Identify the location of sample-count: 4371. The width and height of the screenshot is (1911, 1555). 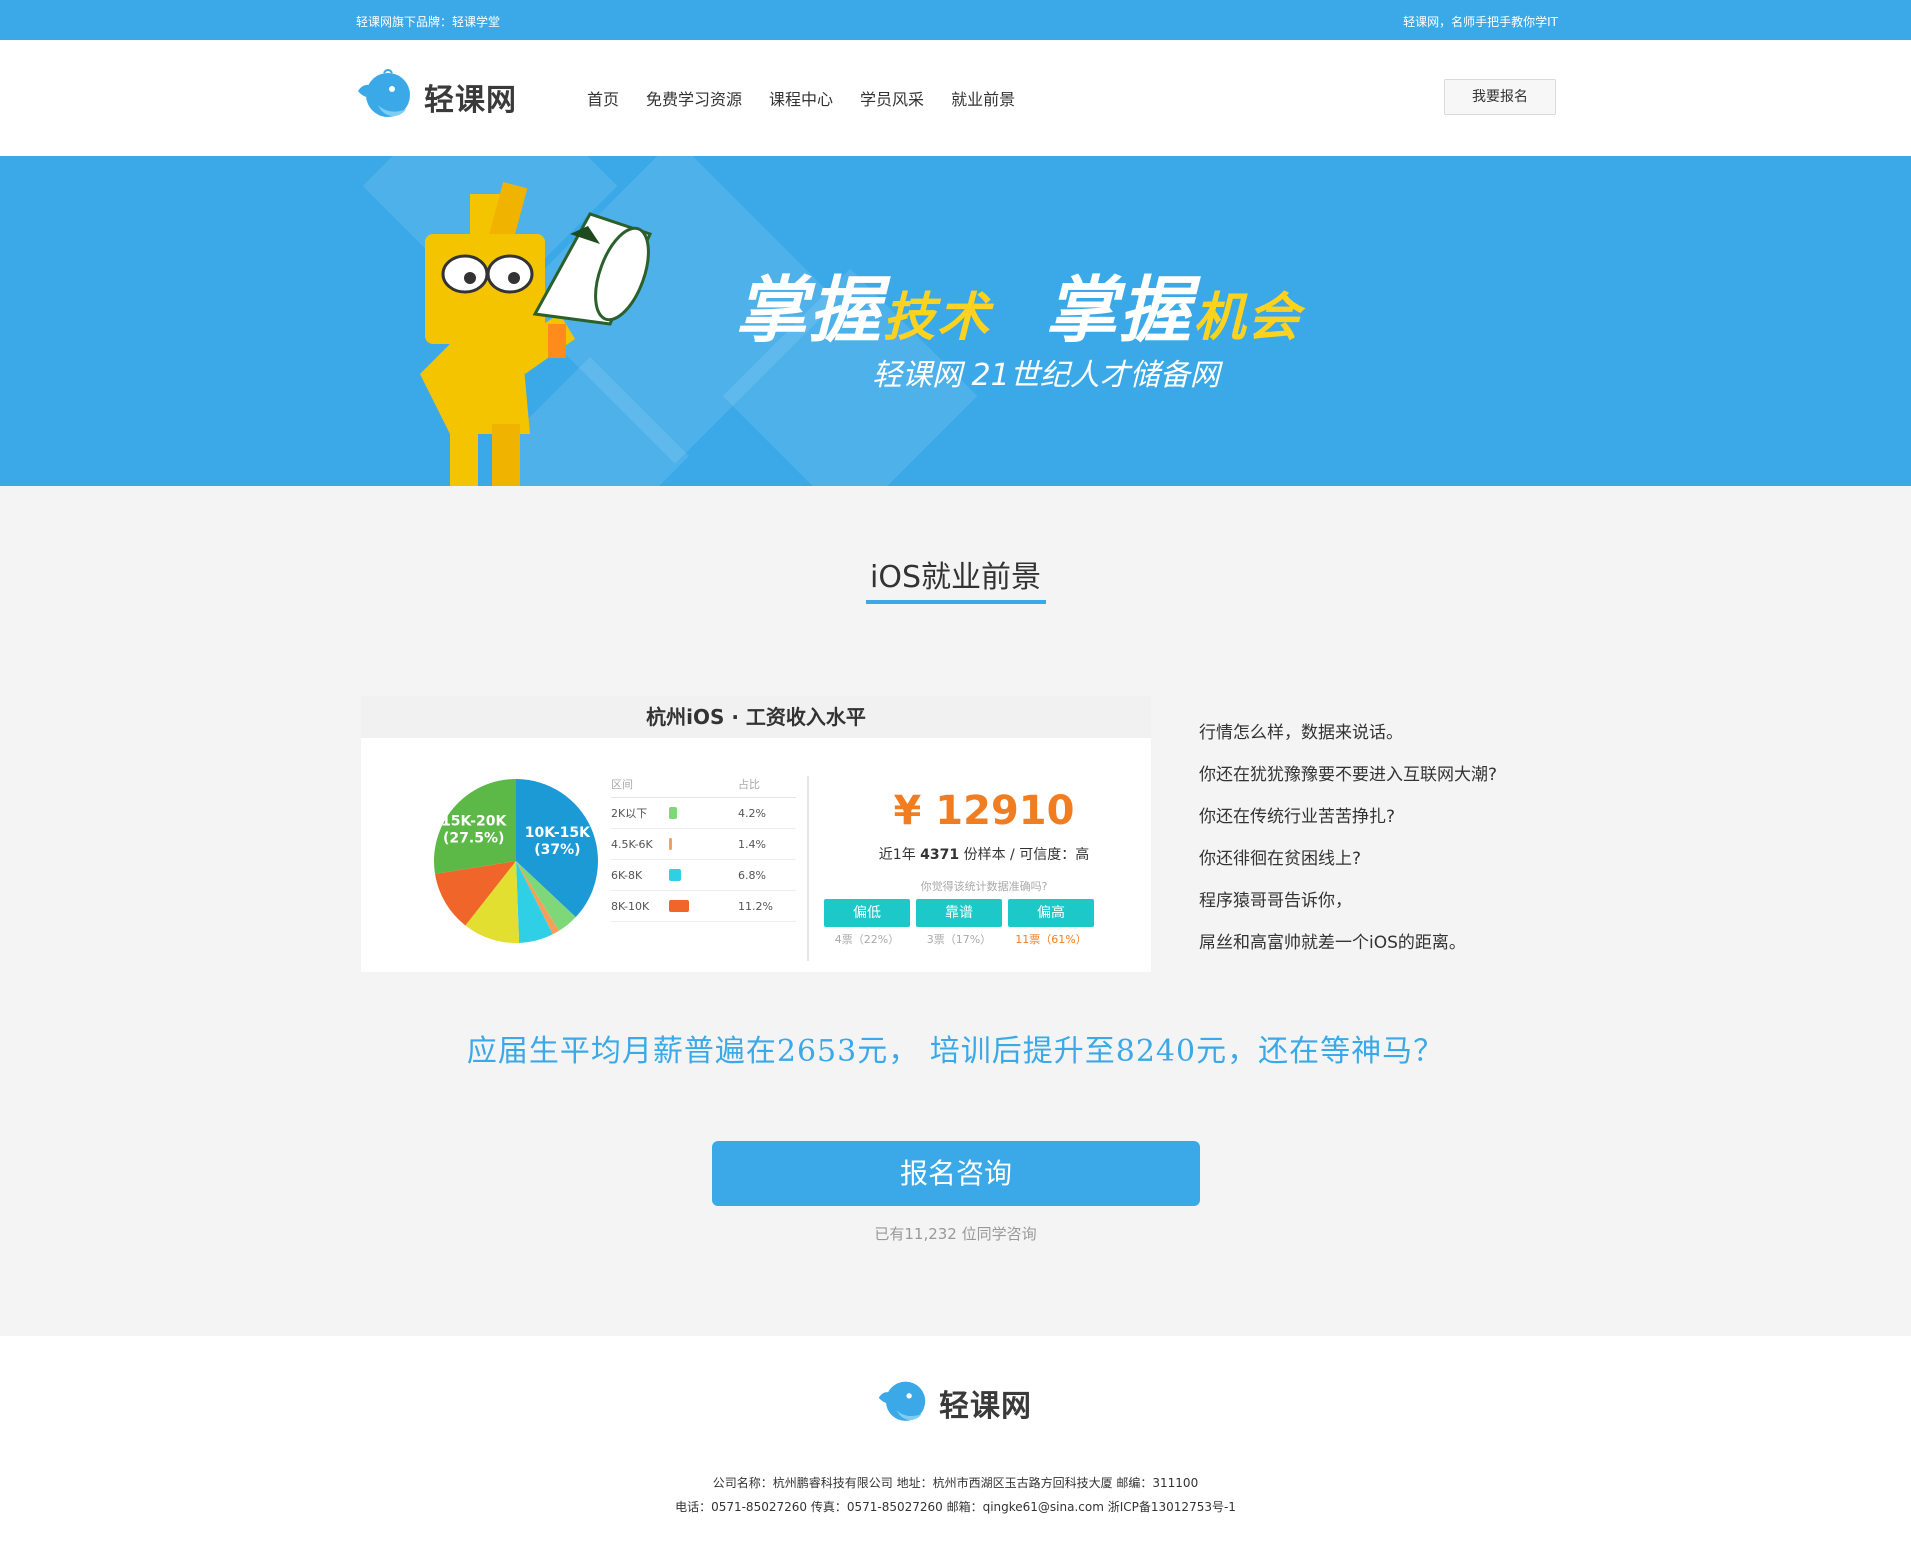
(940, 855).